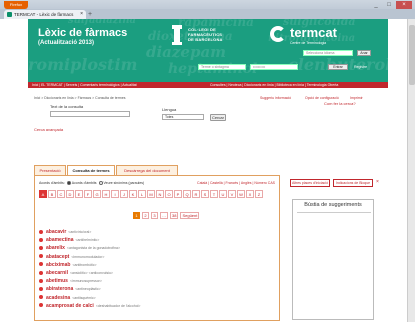 The image size is (415, 322). Describe the element at coordinates (259, 194) in the screenshot. I see `letter-link: Z` at that location.